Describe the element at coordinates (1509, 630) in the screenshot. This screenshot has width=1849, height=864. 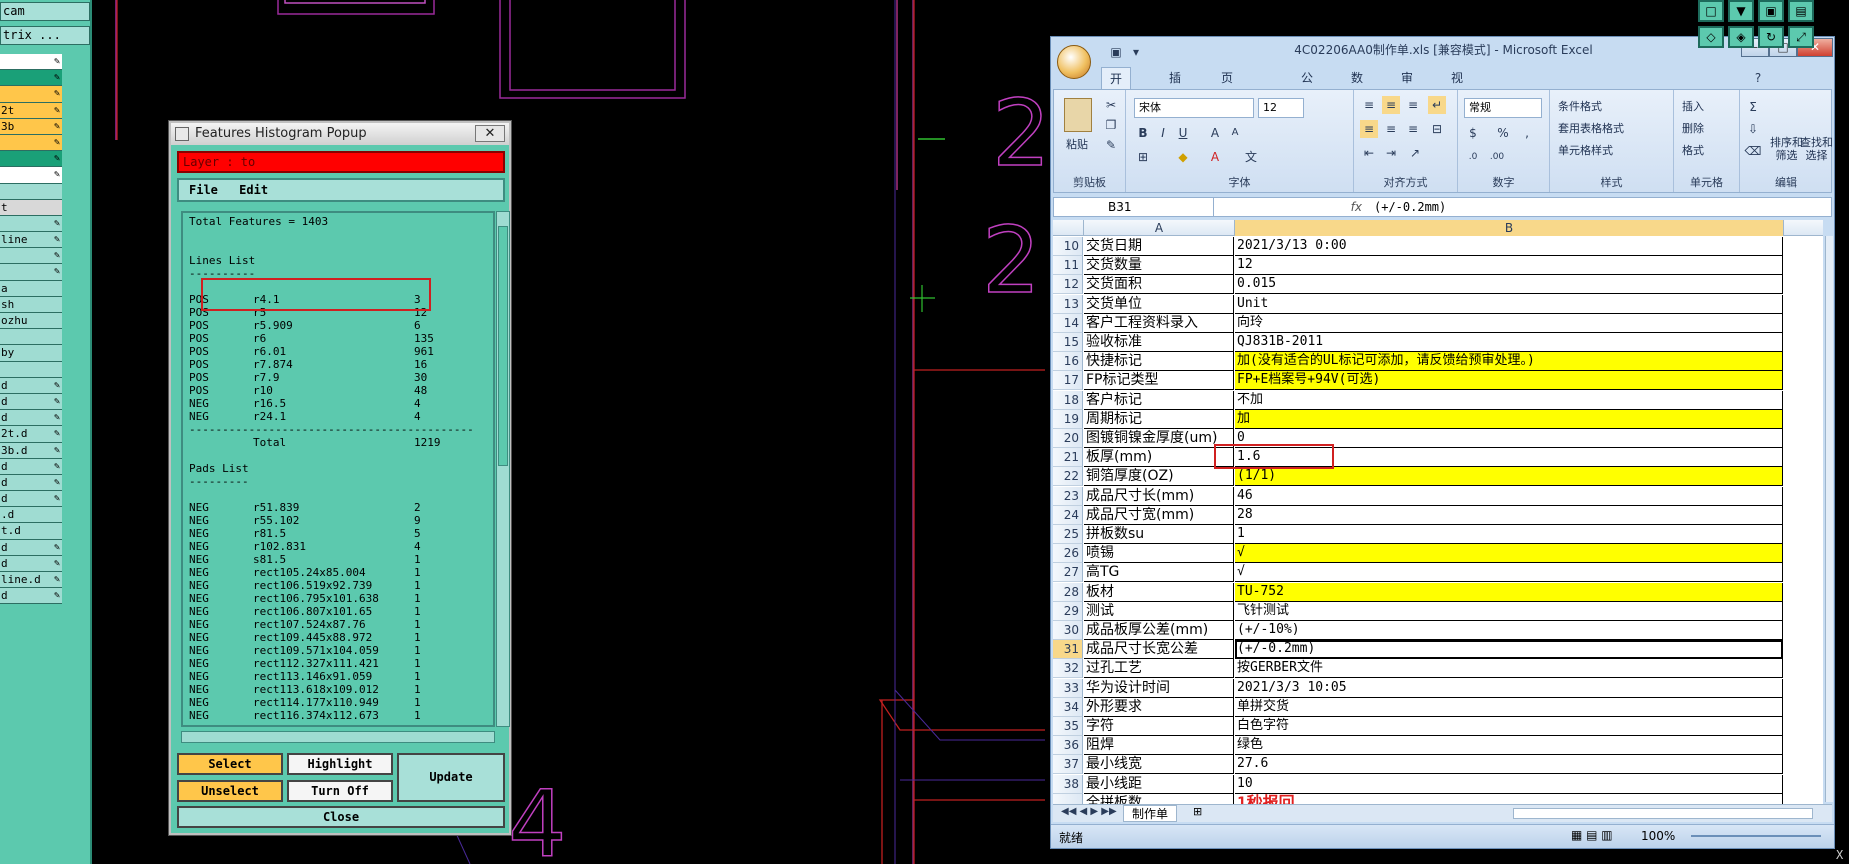
I see `cell-b: (+/-10%)` at that location.